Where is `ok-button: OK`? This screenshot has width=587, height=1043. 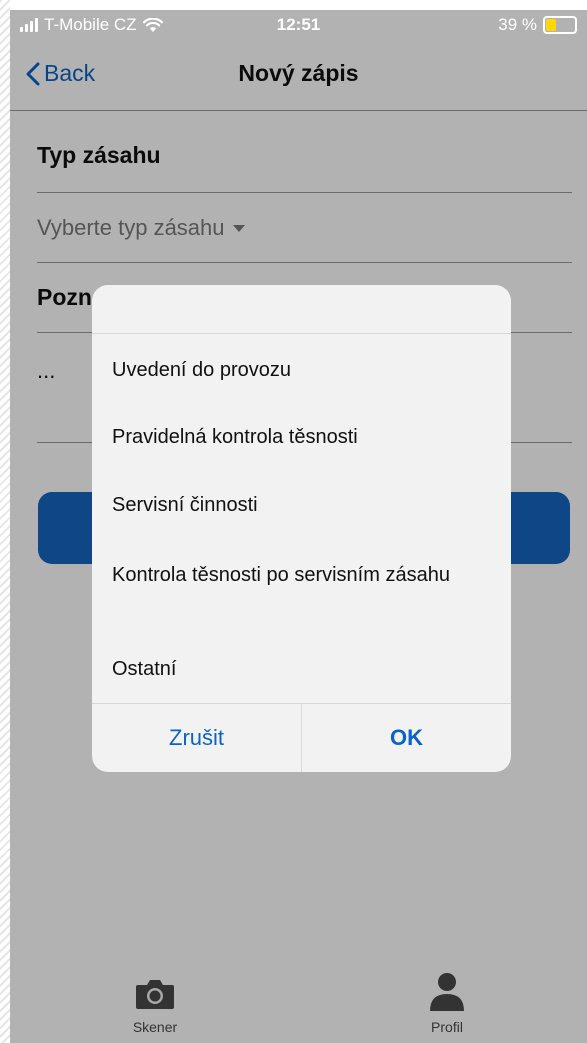
ok-button: OK is located at coordinates (406, 738).